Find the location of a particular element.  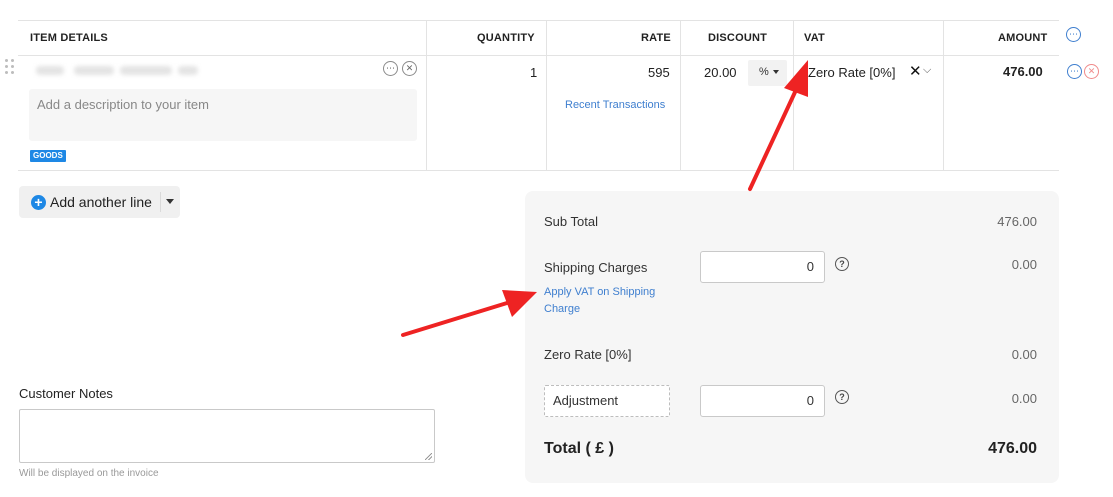

annotation-arrow-vat is located at coordinates (778, 125).